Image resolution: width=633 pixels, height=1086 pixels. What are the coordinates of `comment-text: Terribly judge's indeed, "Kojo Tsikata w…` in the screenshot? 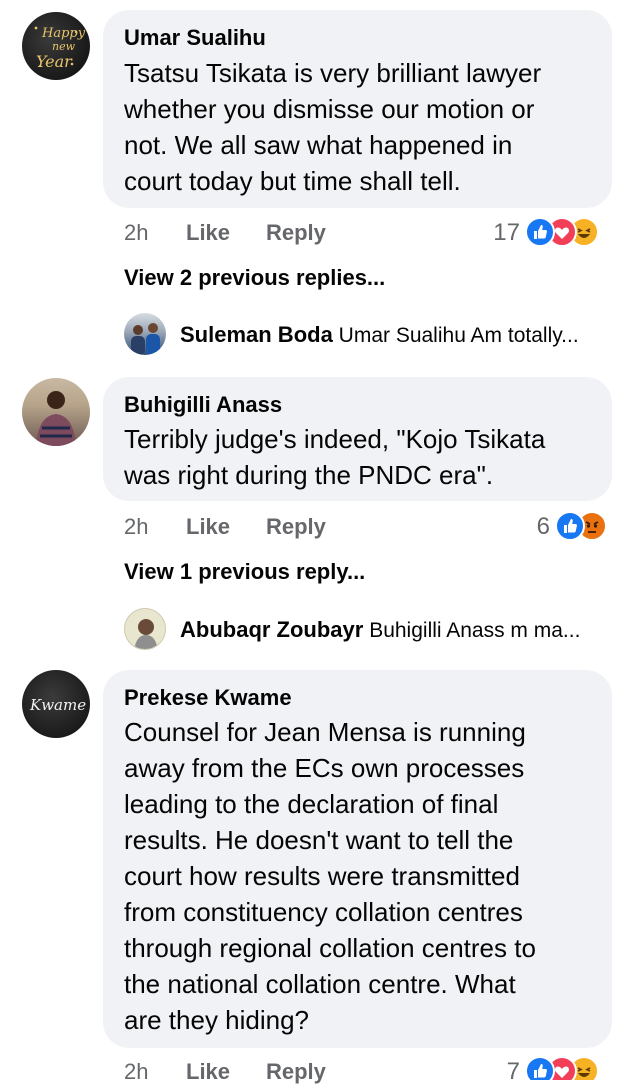 It's located at (334, 457).